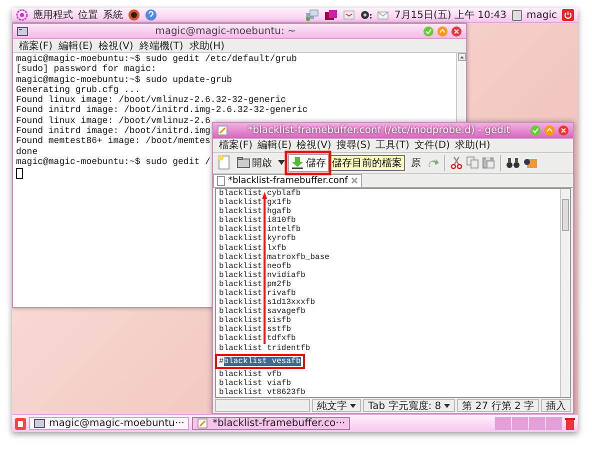  What do you see at coordinates (221, 181) in the screenshot?
I see `document-icon` at bounding box center [221, 181].